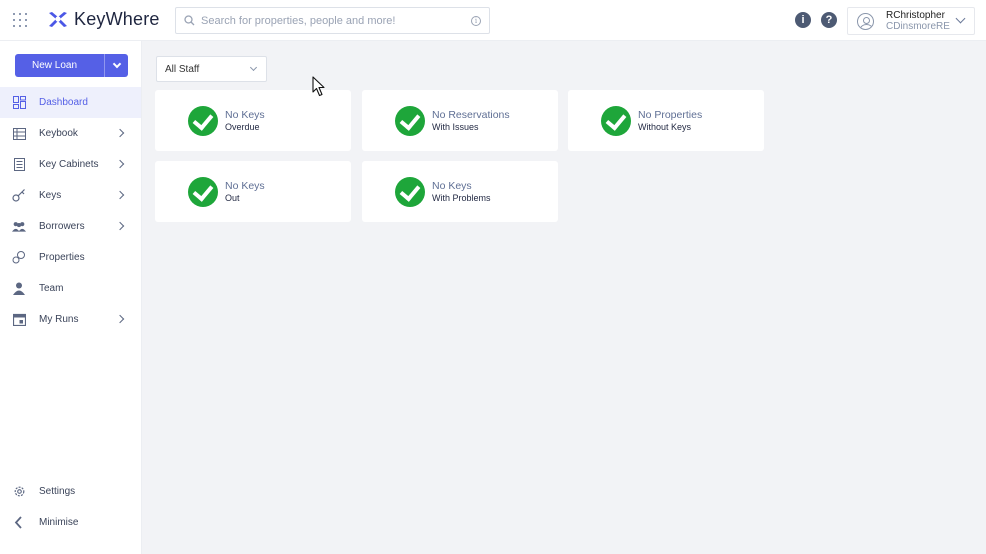 The width and height of the screenshot is (986, 554). Describe the element at coordinates (455, 126) in the screenshot. I see `card-subtitle: With Issues` at that location.